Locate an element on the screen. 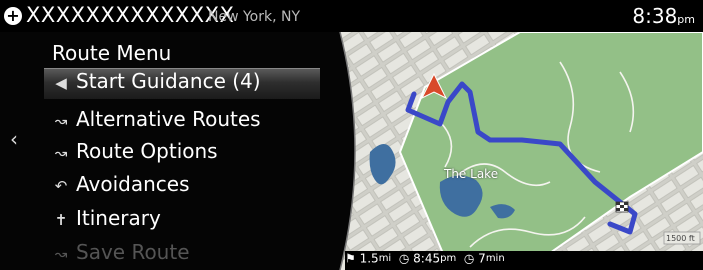 This screenshot has width=703, height=270. location-plus-icon: + is located at coordinates (13, 16).